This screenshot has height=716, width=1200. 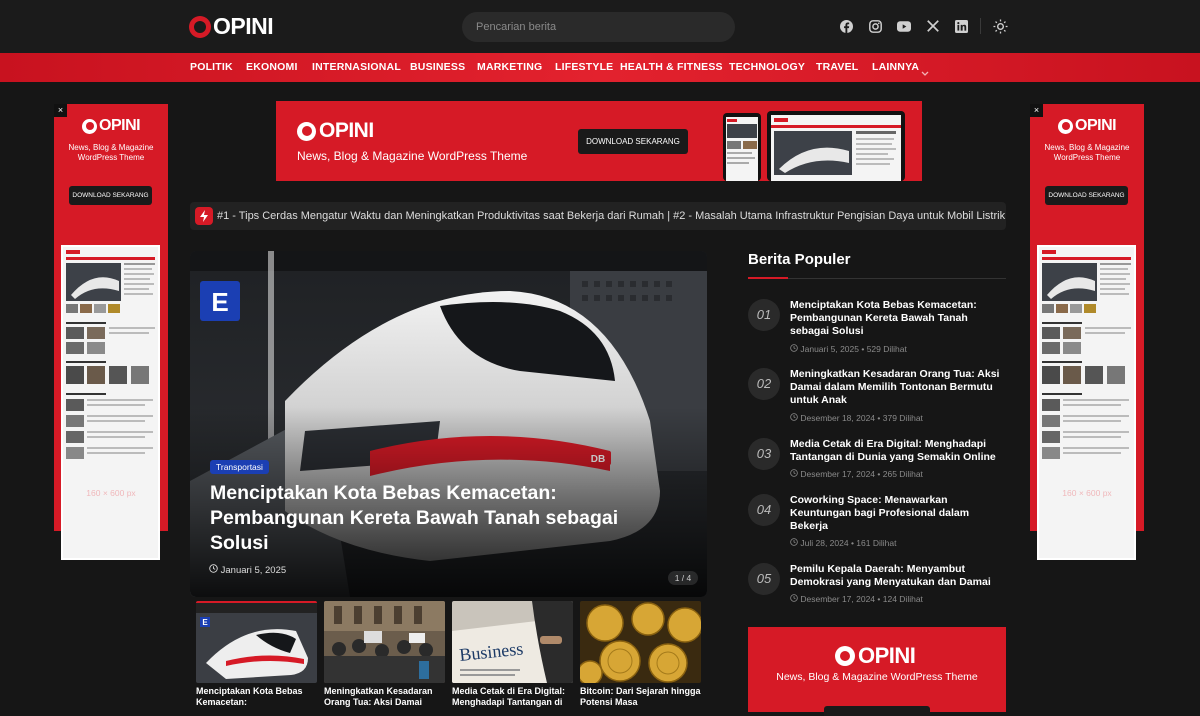 What do you see at coordinates (412, 156) in the screenshot?
I see `banner-tagline: News, Blog & Magazine WordPress Theme` at bounding box center [412, 156].